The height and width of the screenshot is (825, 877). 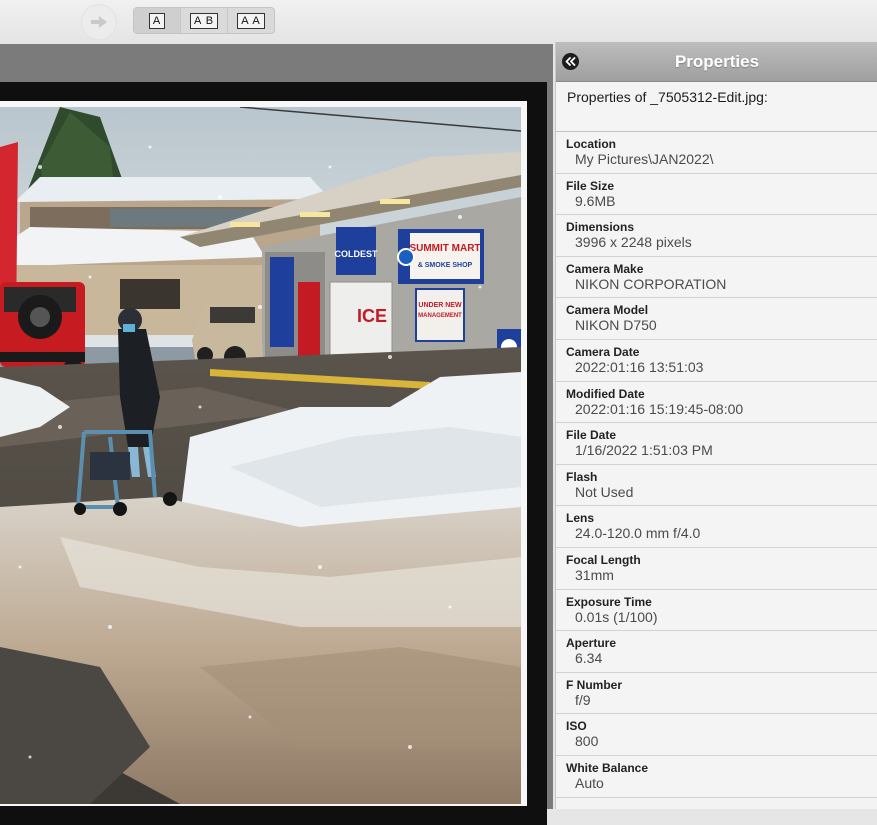 I want to click on property-row: Exposure Time 0.01s (1/100), so click(x=716, y=610).